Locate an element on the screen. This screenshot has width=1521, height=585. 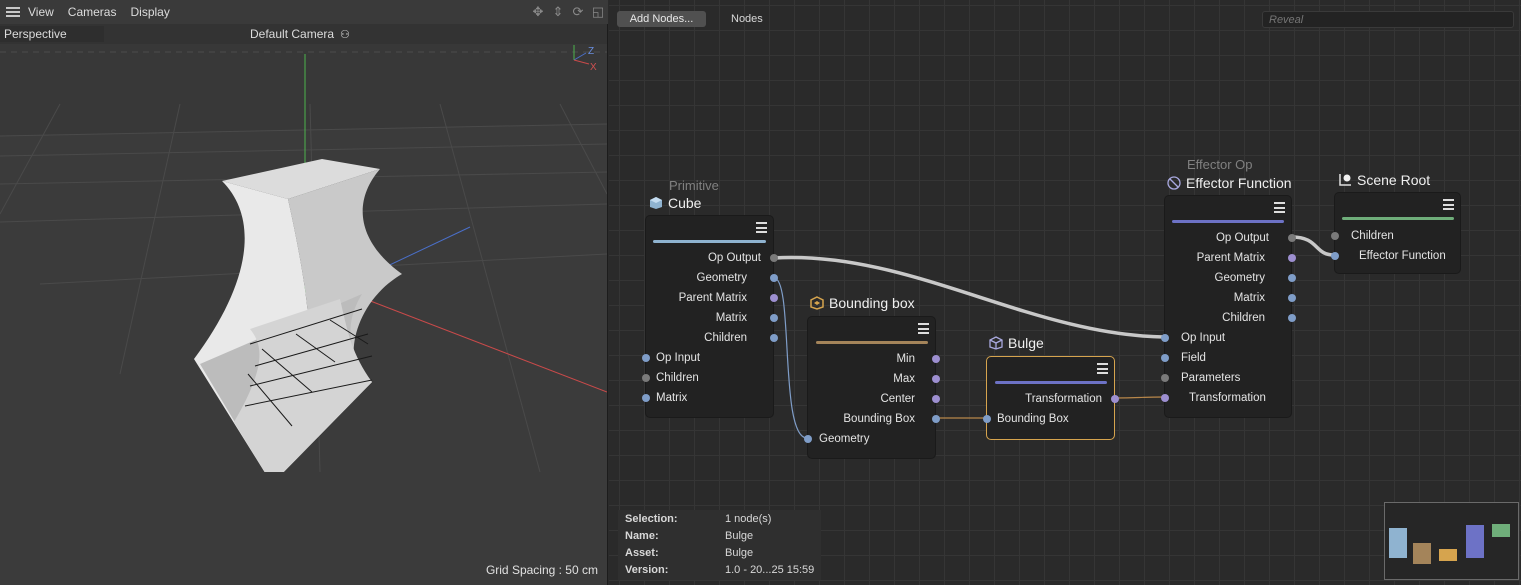
bounding-box-node-menu-icon is located at coordinates (923, 328).